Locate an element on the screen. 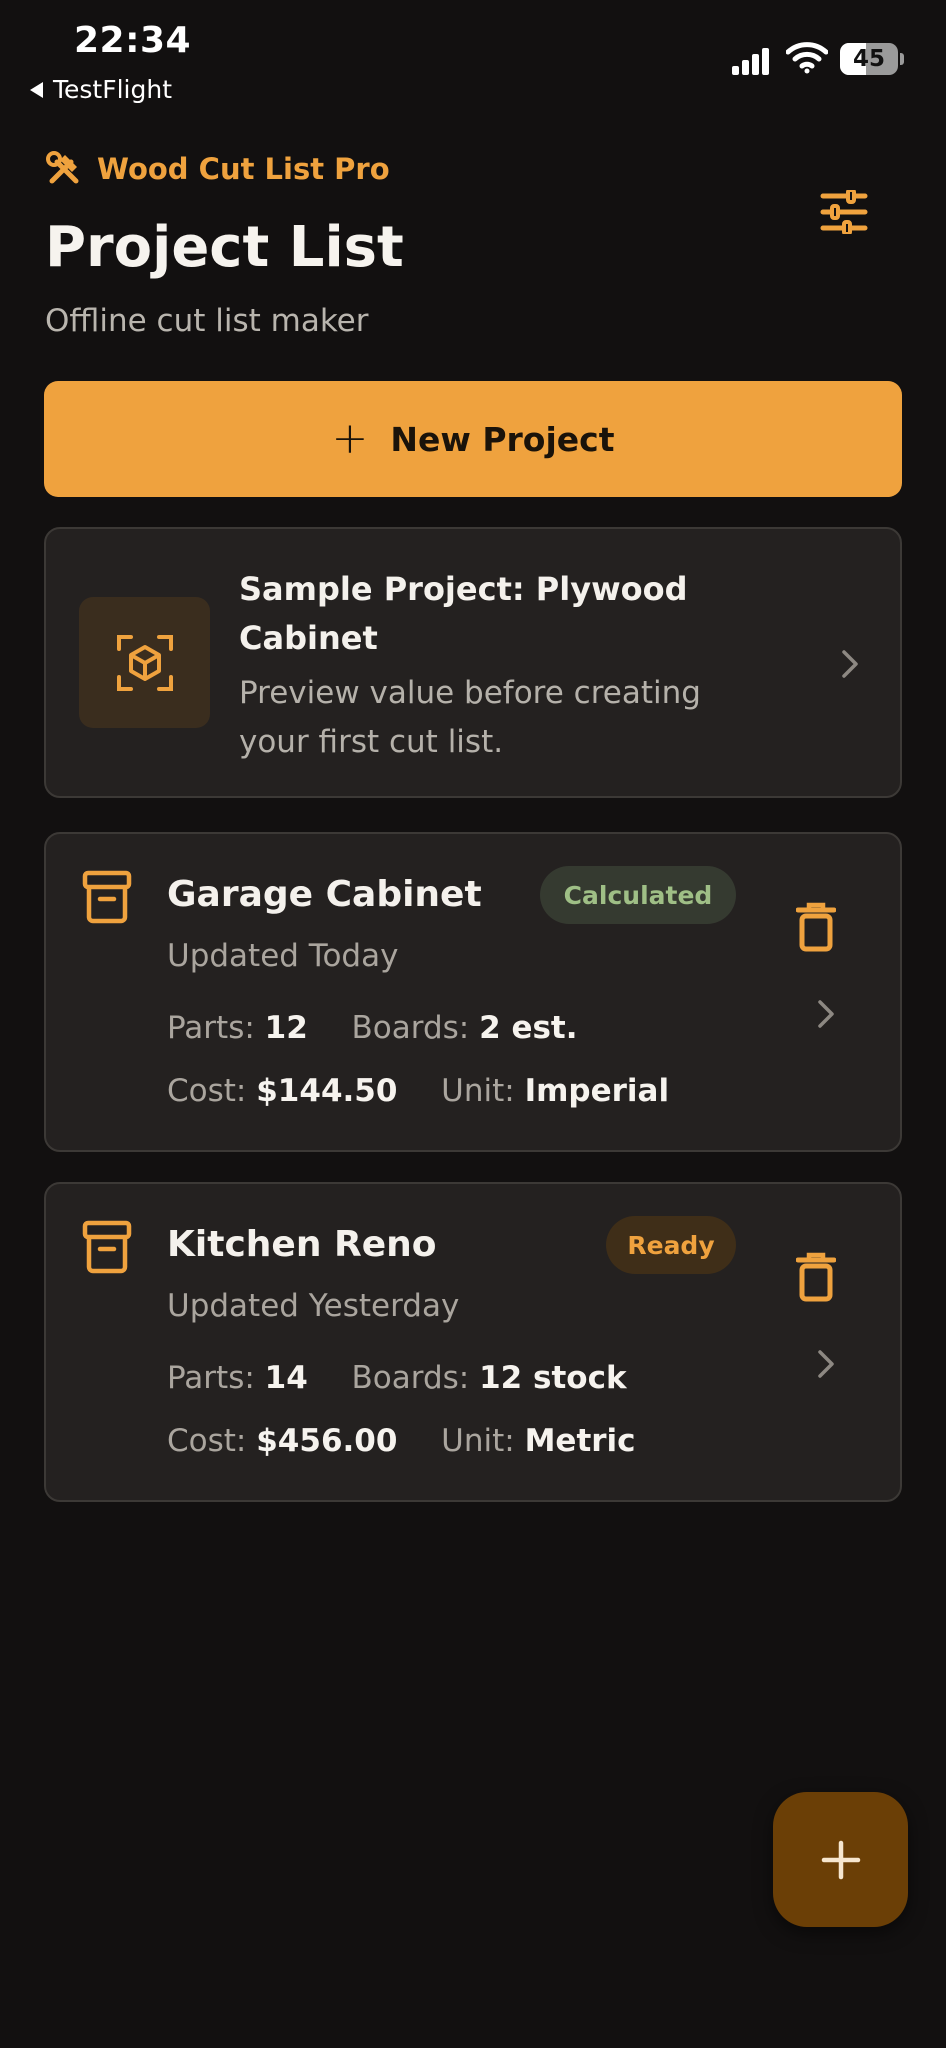  plus-icon is located at coordinates (840, 1859).